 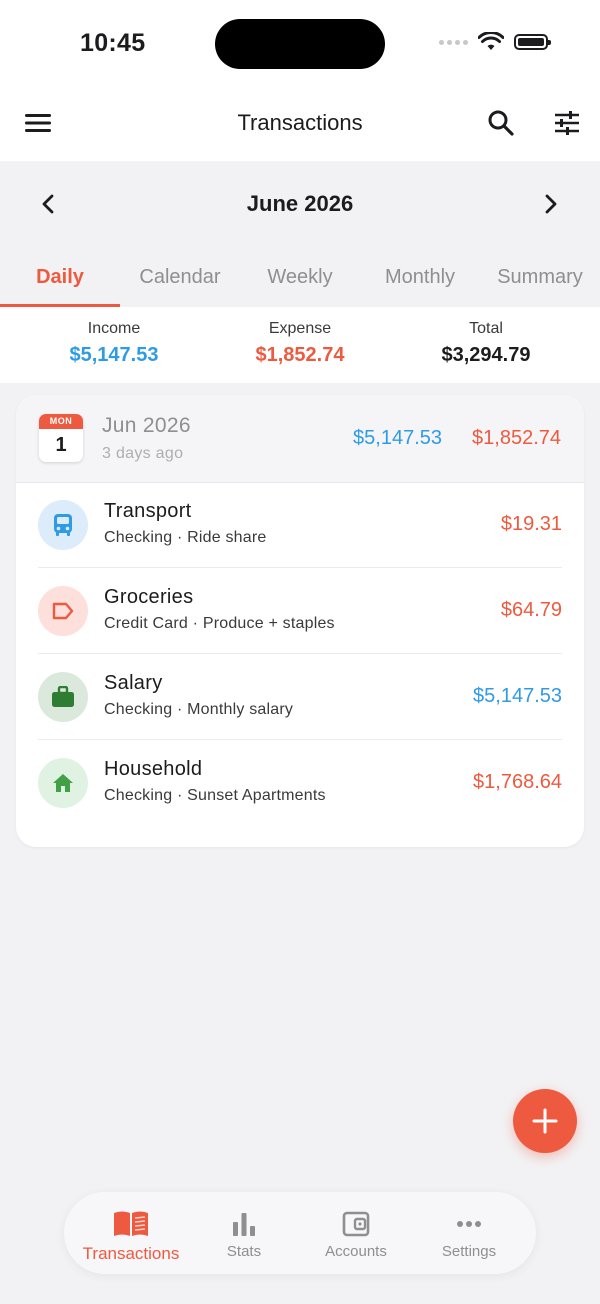 What do you see at coordinates (453, 42) in the screenshot?
I see `cellular-signal-icon` at bounding box center [453, 42].